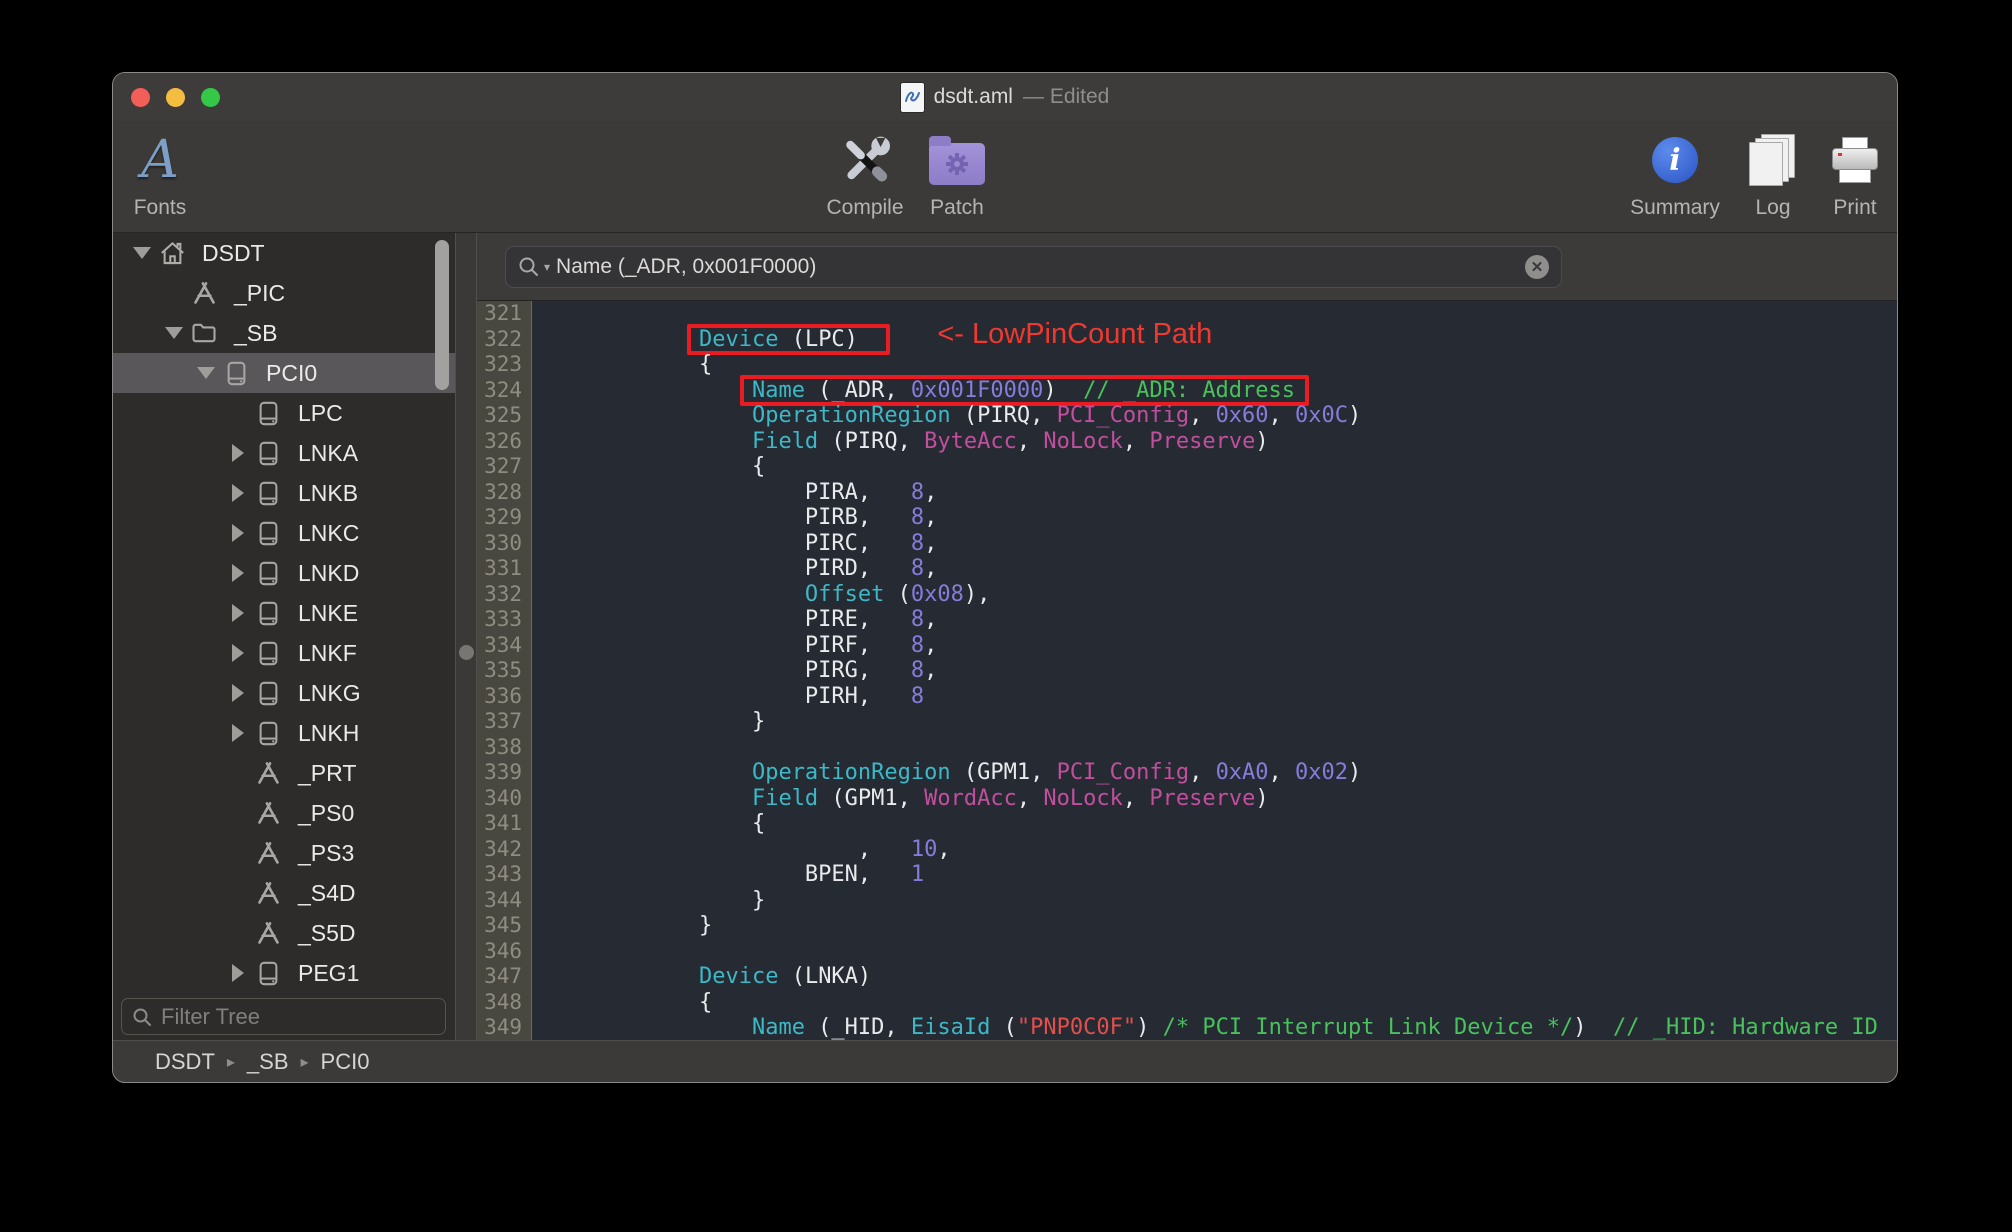 Image resolution: width=2012 pixels, height=1232 pixels. What do you see at coordinates (327, 772) in the screenshot?
I see `tree-item-label: _PRT` at bounding box center [327, 772].